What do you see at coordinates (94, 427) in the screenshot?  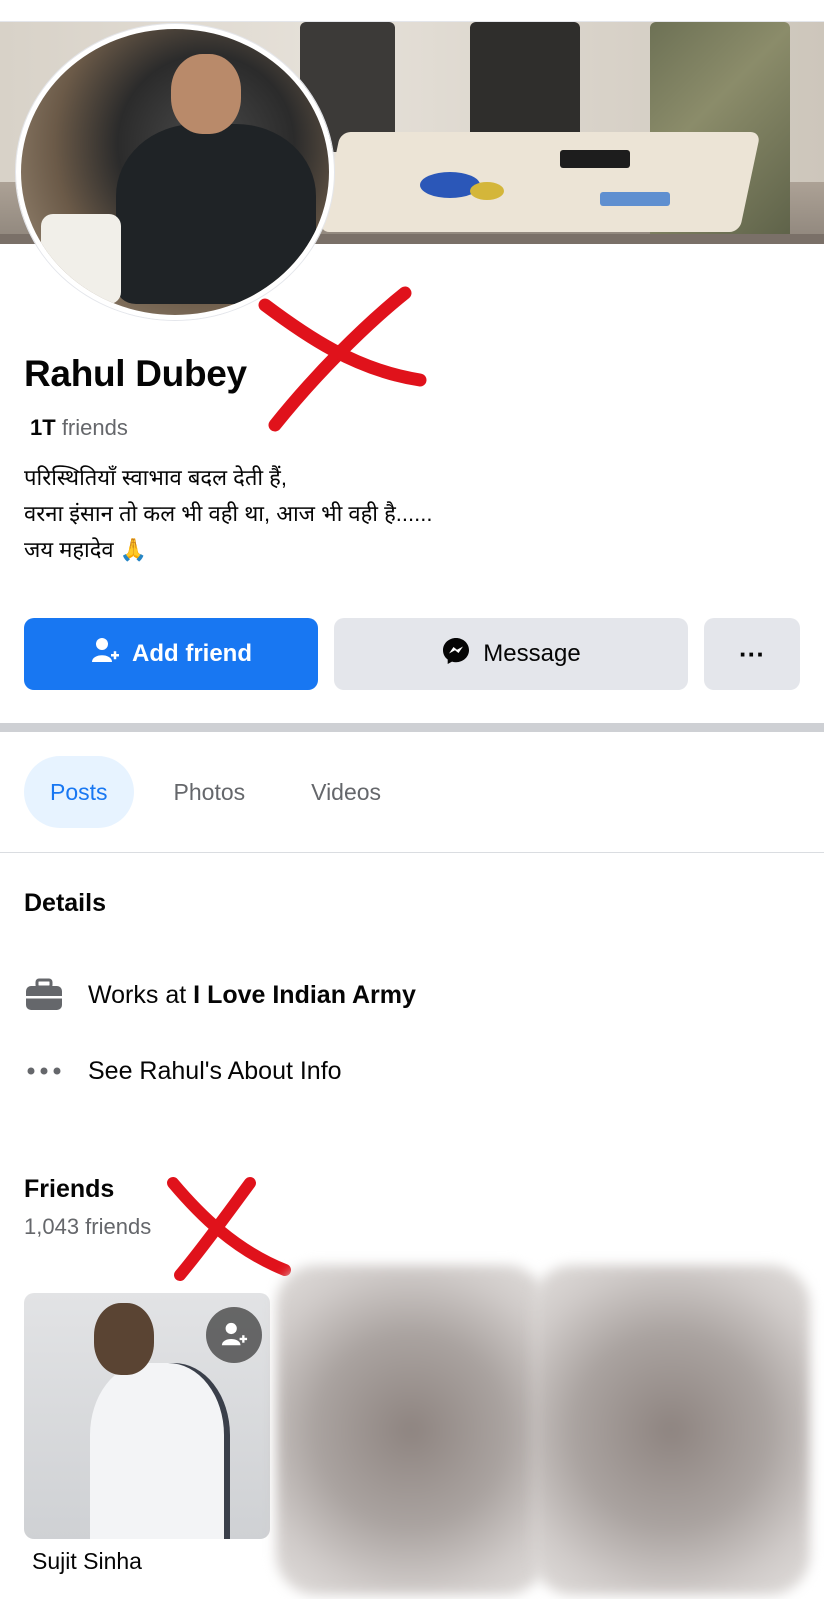 I see `friends-count-label: friends` at bounding box center [94, 427].